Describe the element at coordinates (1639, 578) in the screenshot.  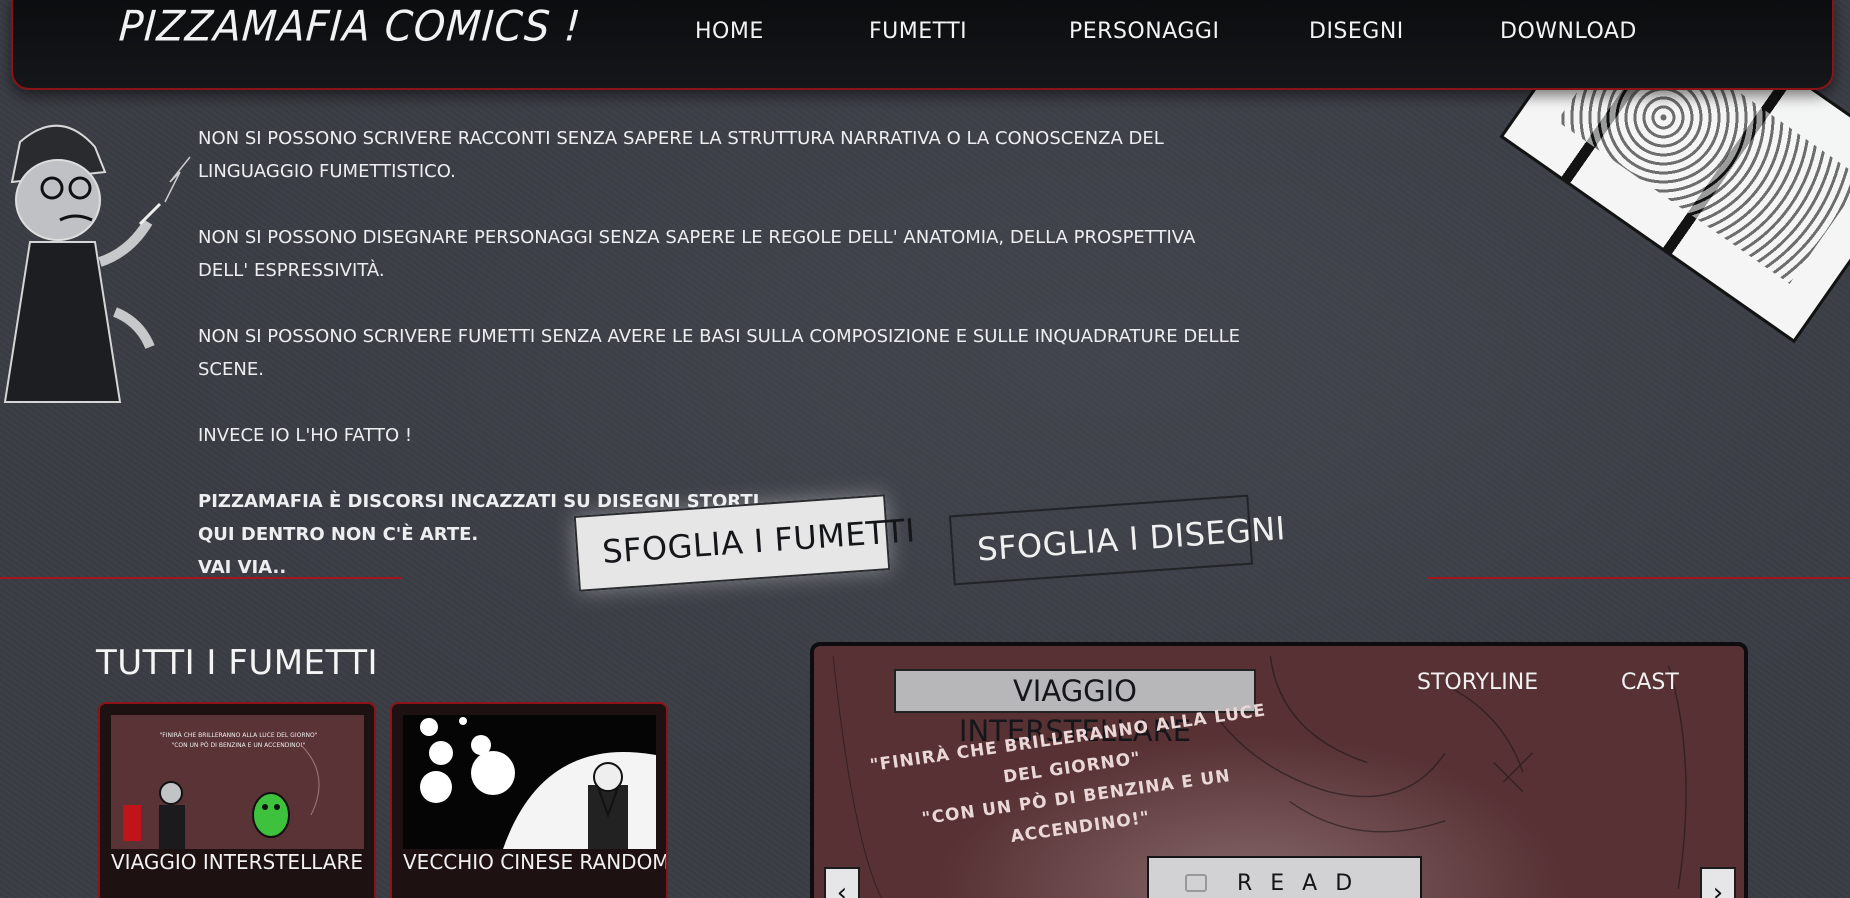
I see `divider-right` at that location.